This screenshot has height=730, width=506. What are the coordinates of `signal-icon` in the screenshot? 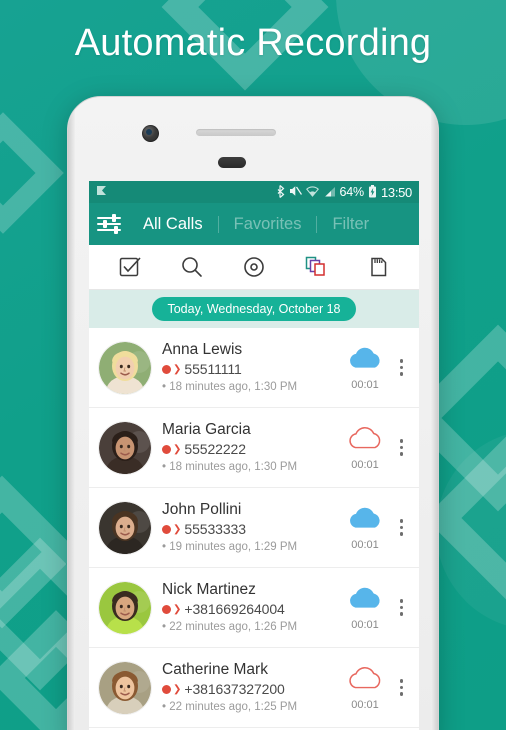 It's located at (329, 192).